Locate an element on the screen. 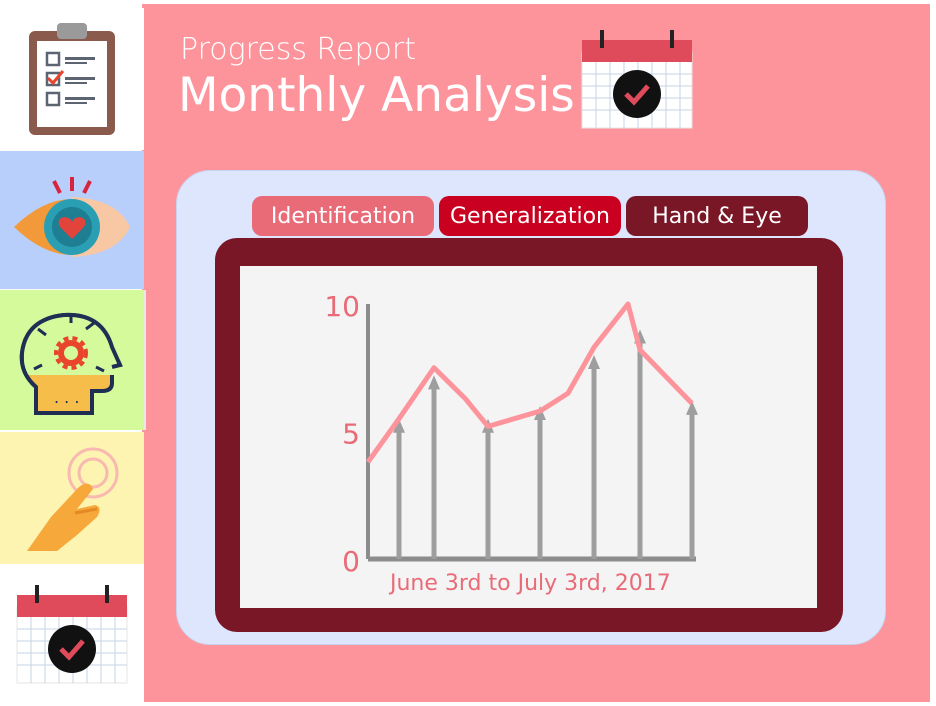 The height and width of the screenshot is (706, 936). tab-identification: Identification is located at coordinates (343, 216).